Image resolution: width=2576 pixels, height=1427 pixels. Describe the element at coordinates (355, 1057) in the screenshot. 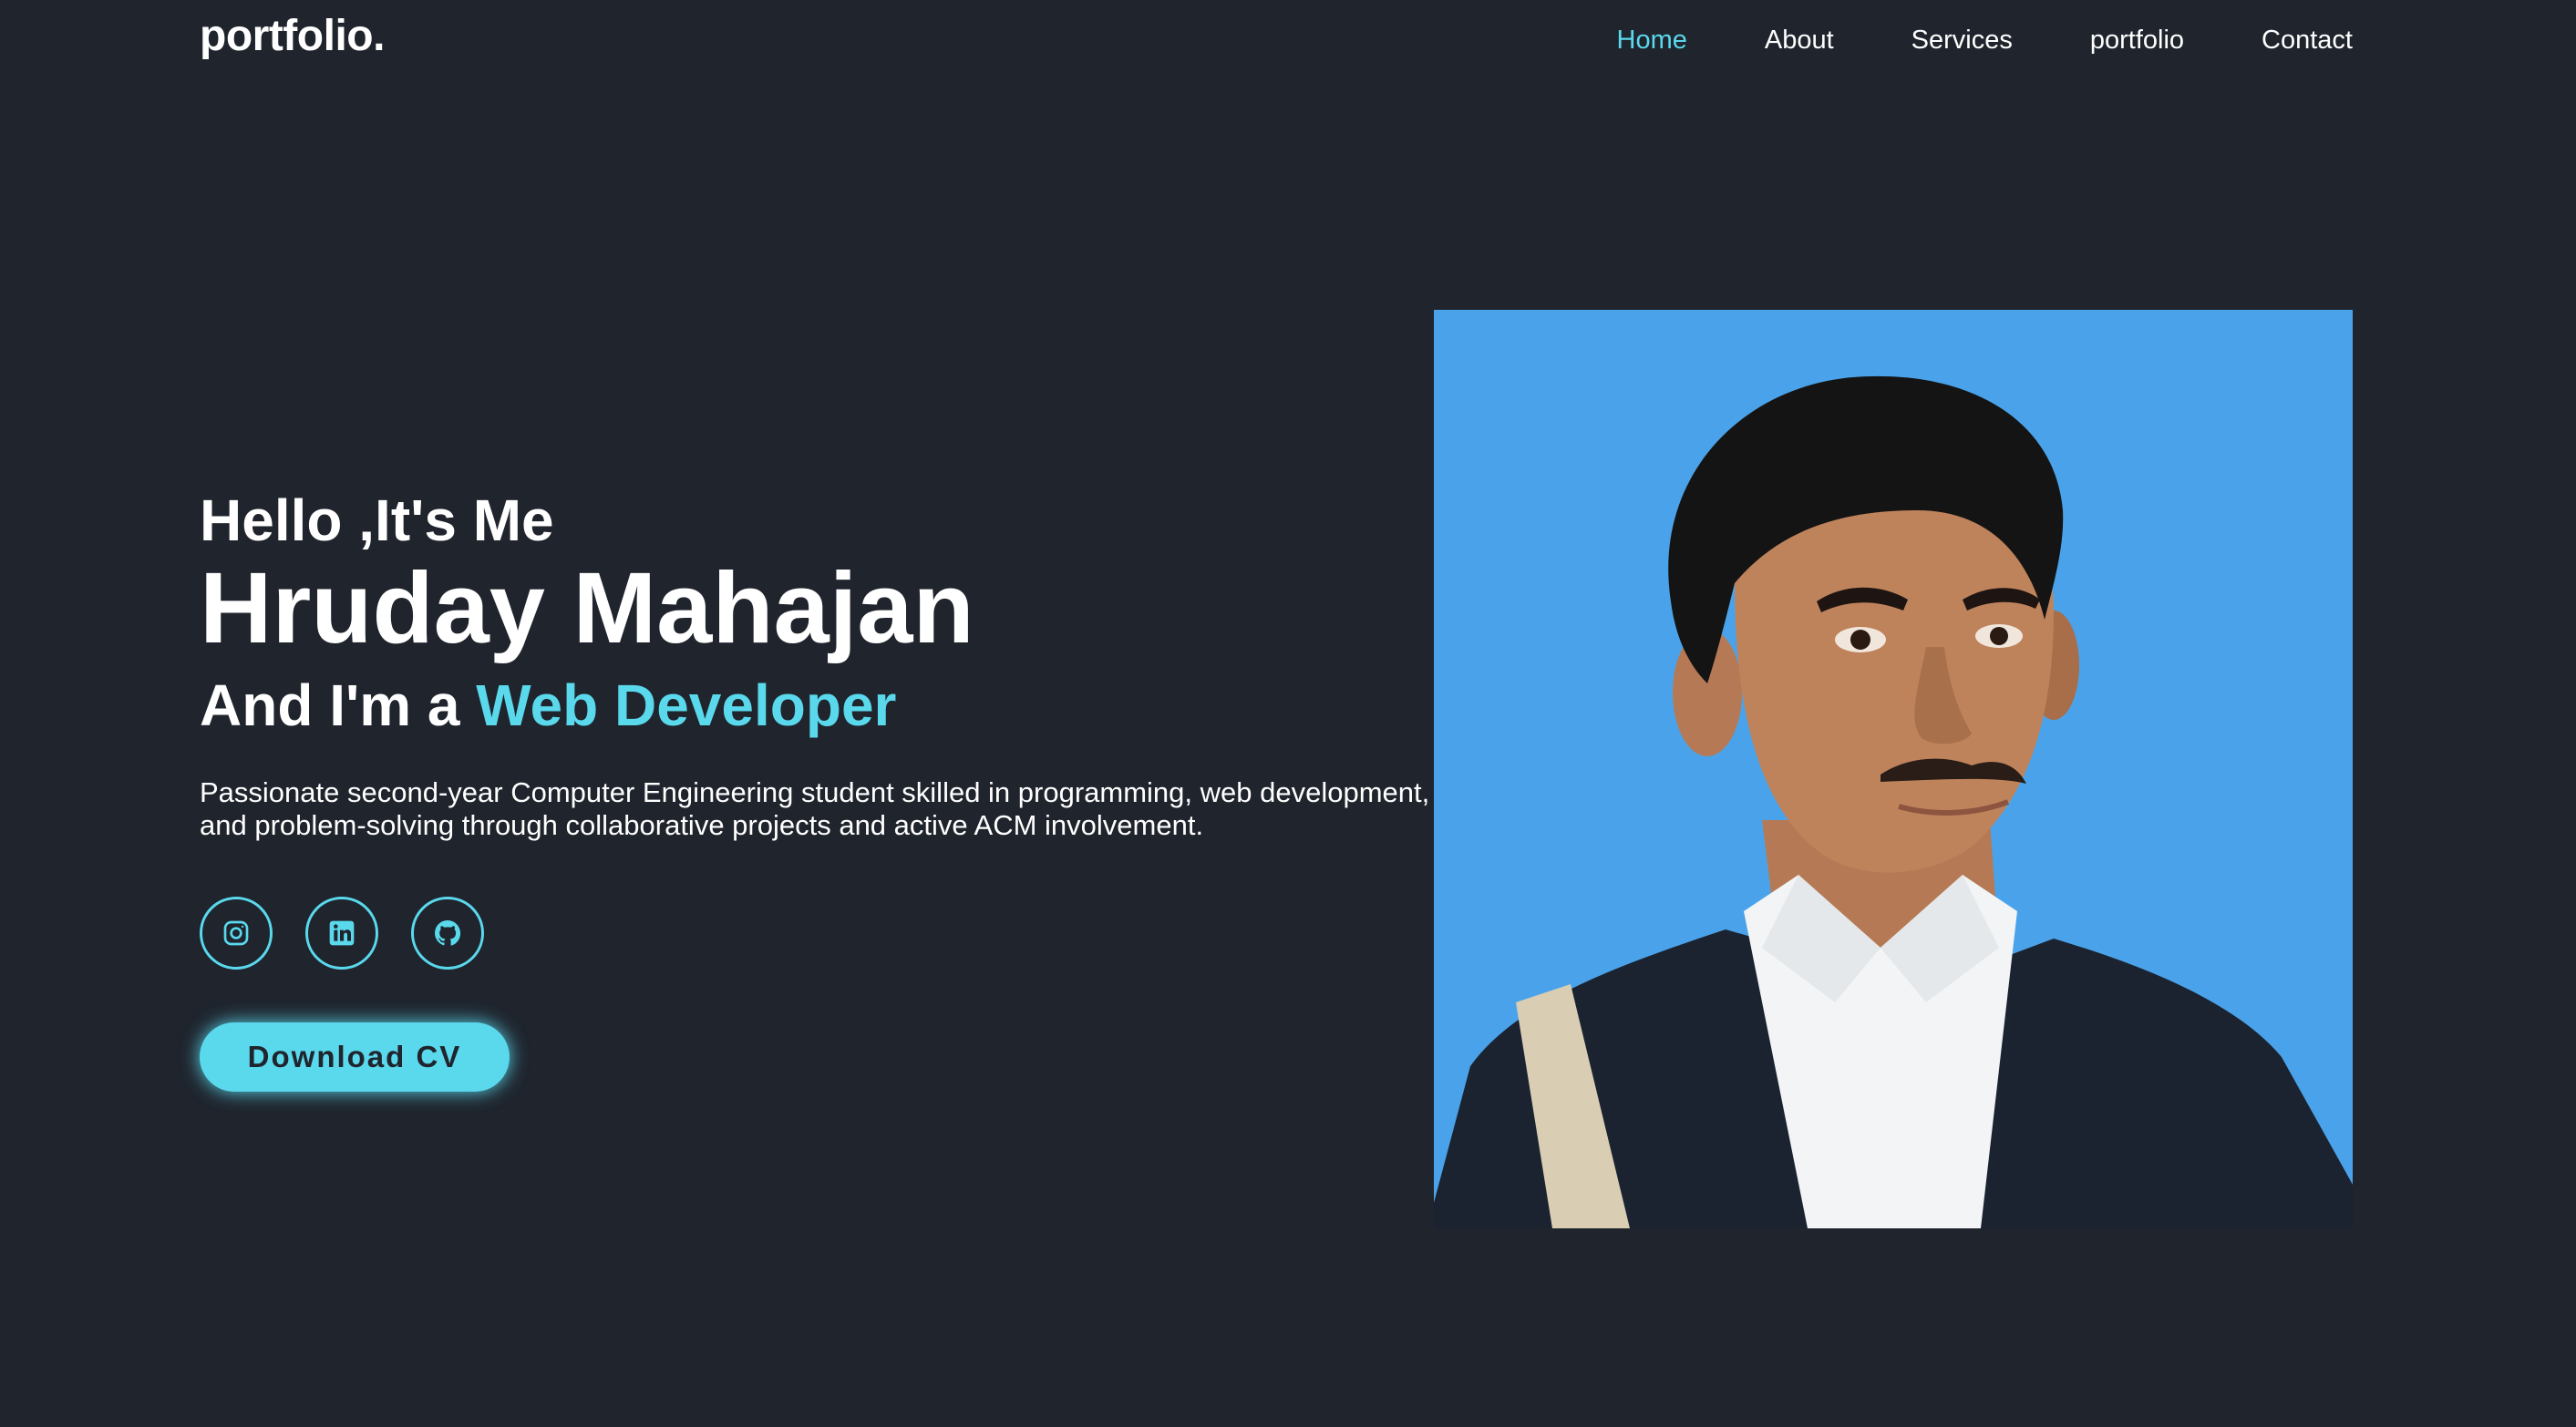

I see `download-cv-button: Download CV` at that location.